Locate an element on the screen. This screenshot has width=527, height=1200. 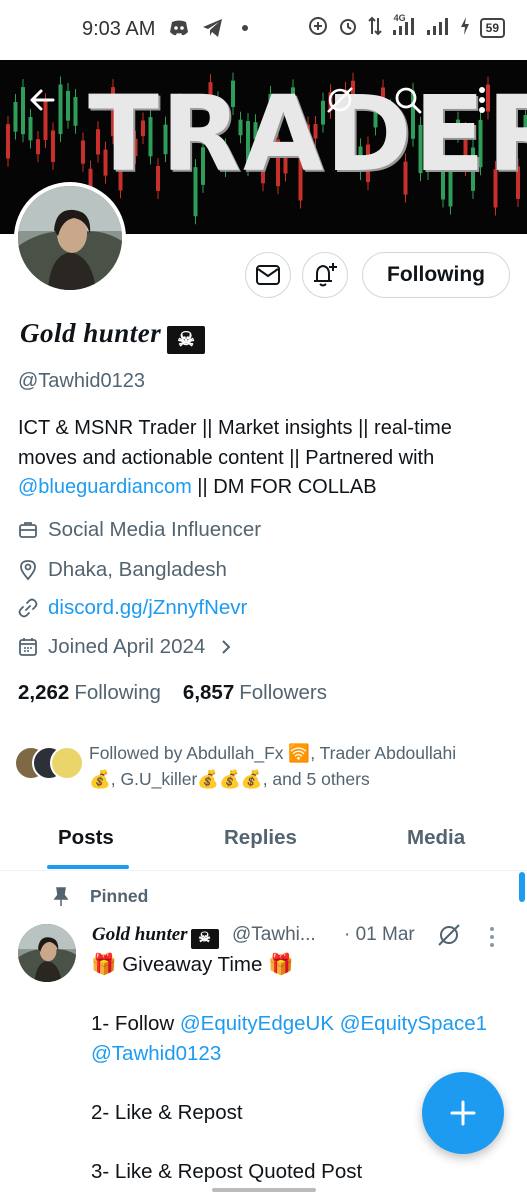
scrollbar is located at coordinates (522, 887).